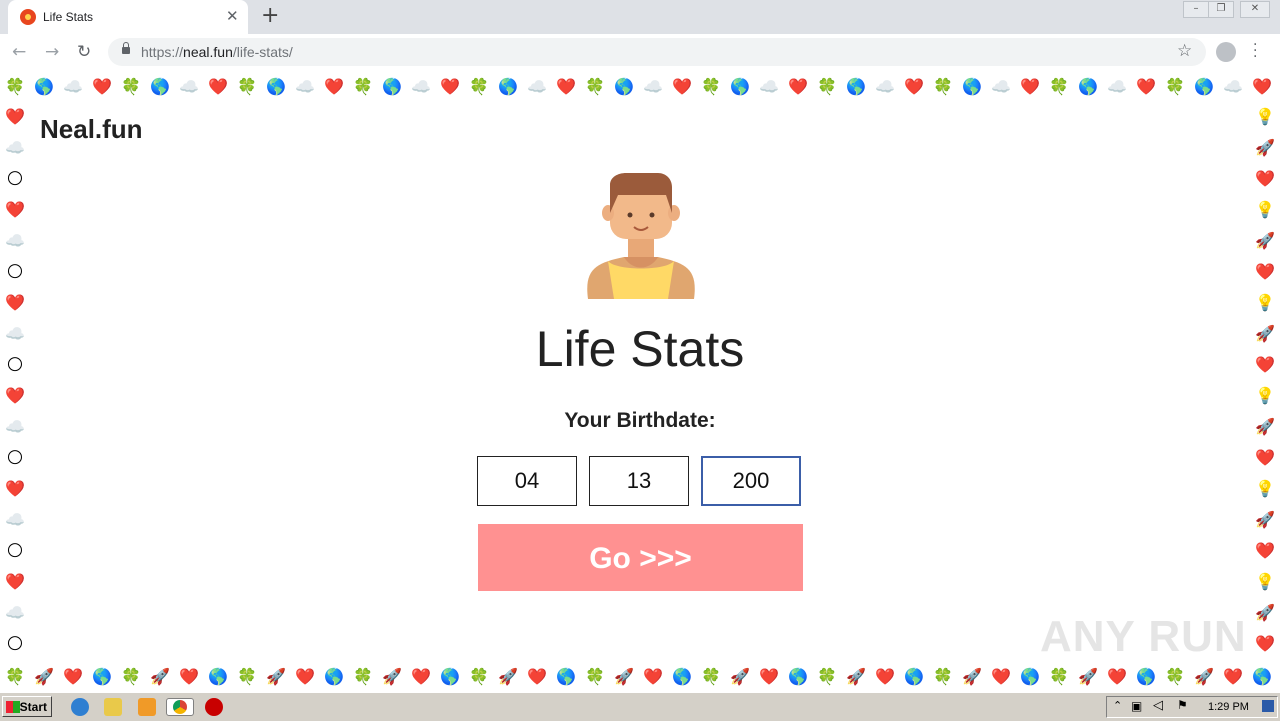 This screenshot has width=1280, height=721. I want to click on system-tray: ⌃ ▣ ◁ ⚑, so click(1192, 707).